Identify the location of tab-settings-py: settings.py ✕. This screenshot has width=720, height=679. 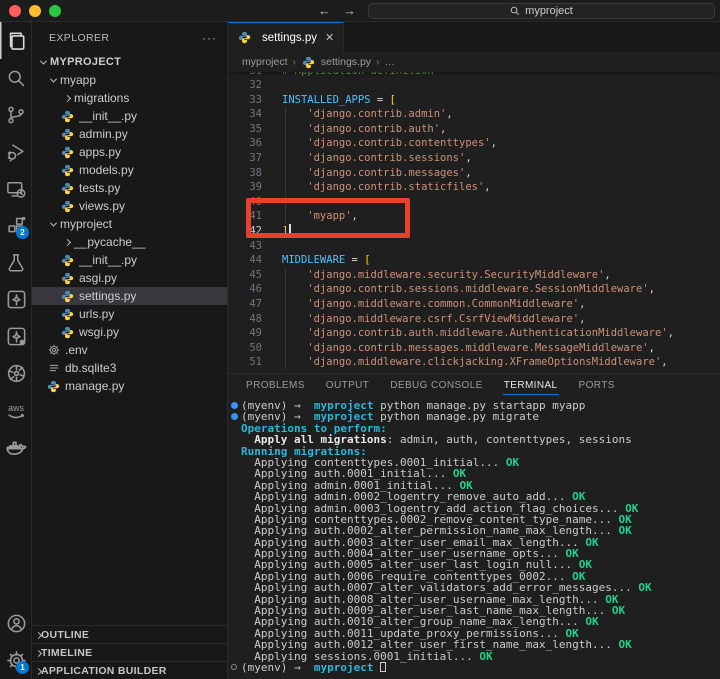
(286, 37).